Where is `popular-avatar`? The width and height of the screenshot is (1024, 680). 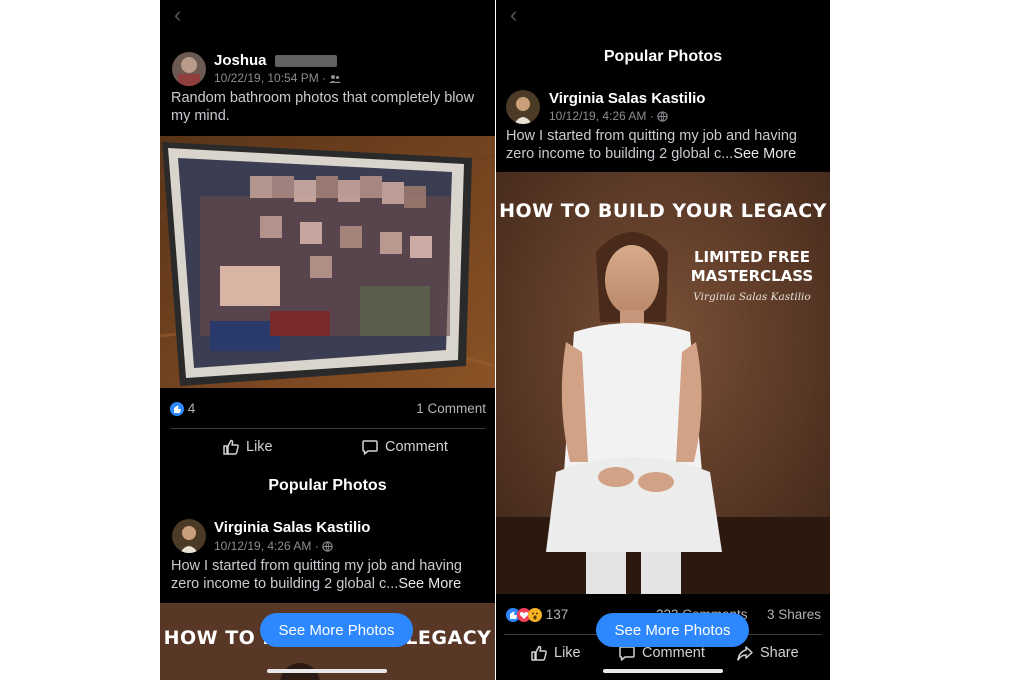
popular-avatar is located at coordinates (189, 536).